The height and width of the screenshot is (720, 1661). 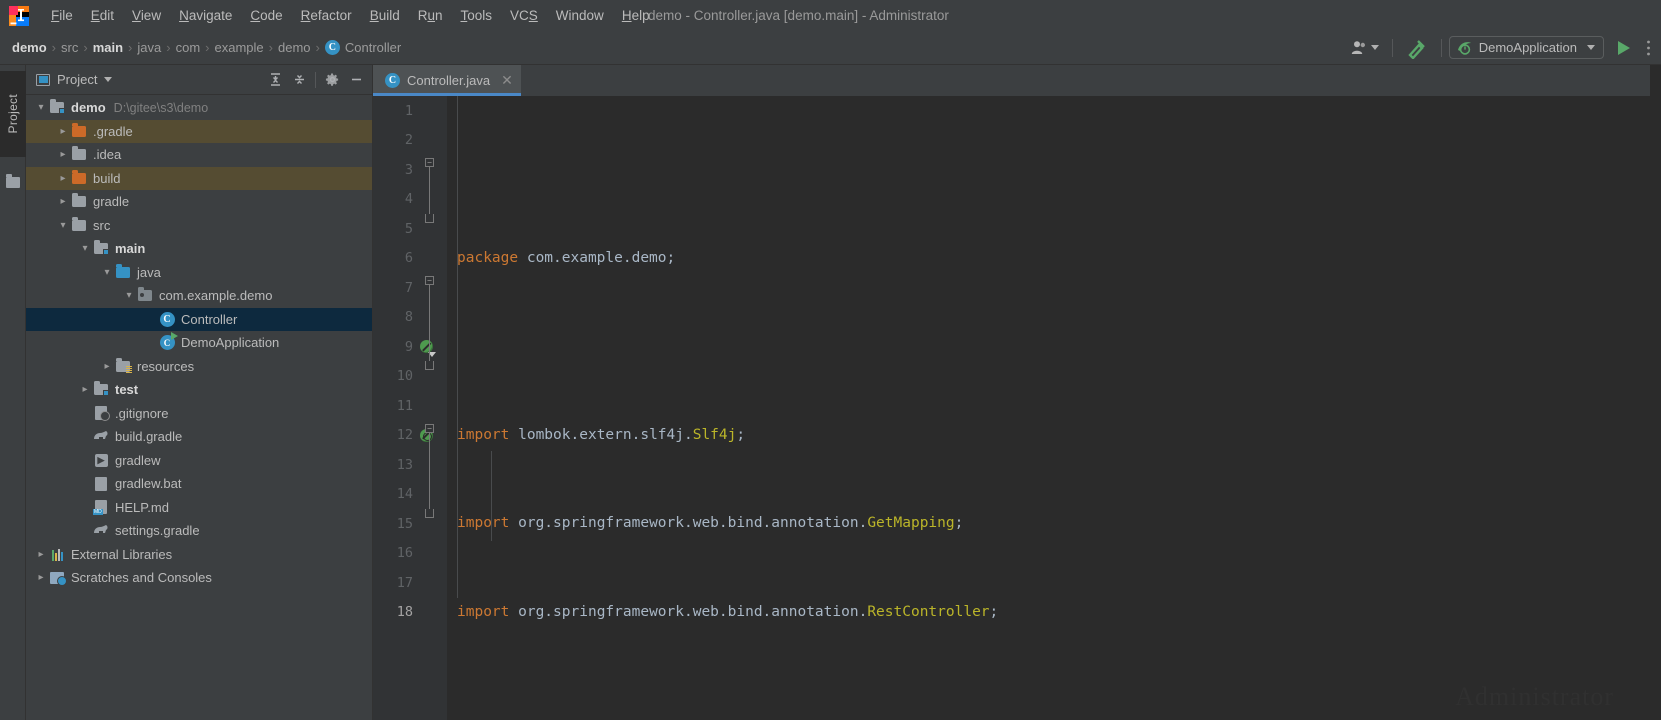 What do you see at coordinates (199, 414) in the screenshot?
I see `tree-item-gitignore: .gitignore` at bounding box center [199, 414].